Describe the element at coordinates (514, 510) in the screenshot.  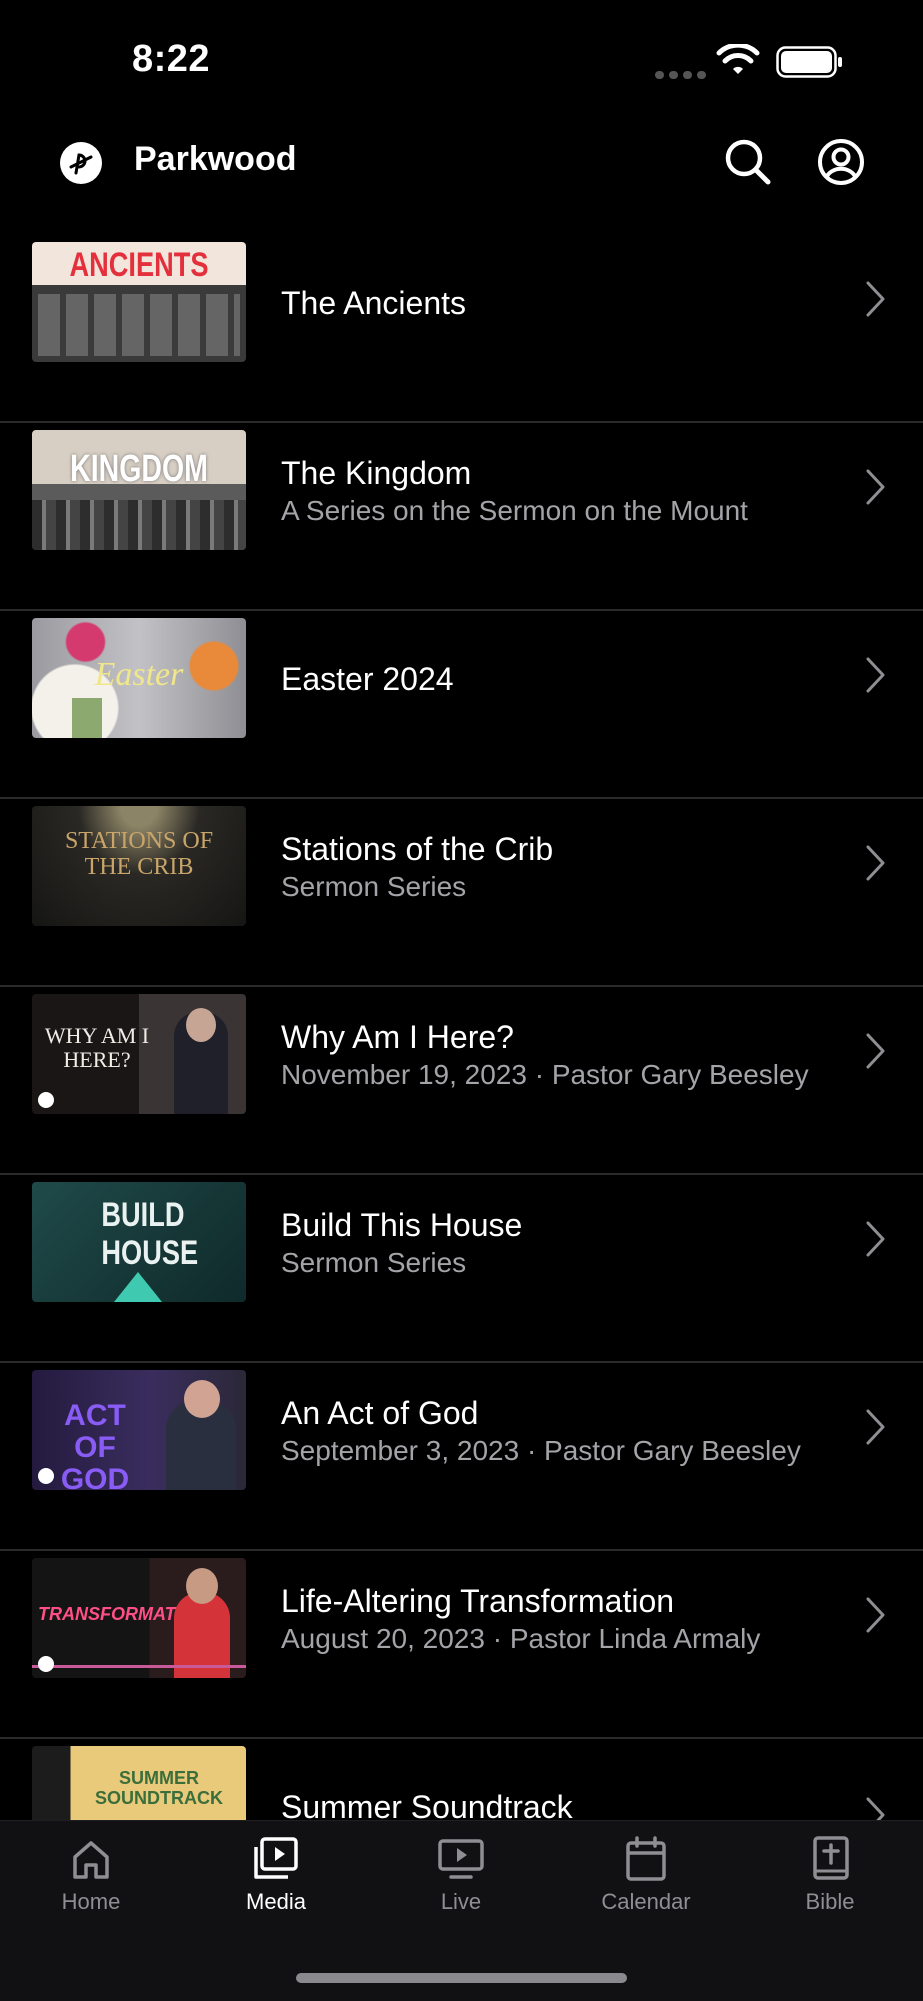
I see `item-subtitle: A Series on the Sermon on the Mount` at that location.